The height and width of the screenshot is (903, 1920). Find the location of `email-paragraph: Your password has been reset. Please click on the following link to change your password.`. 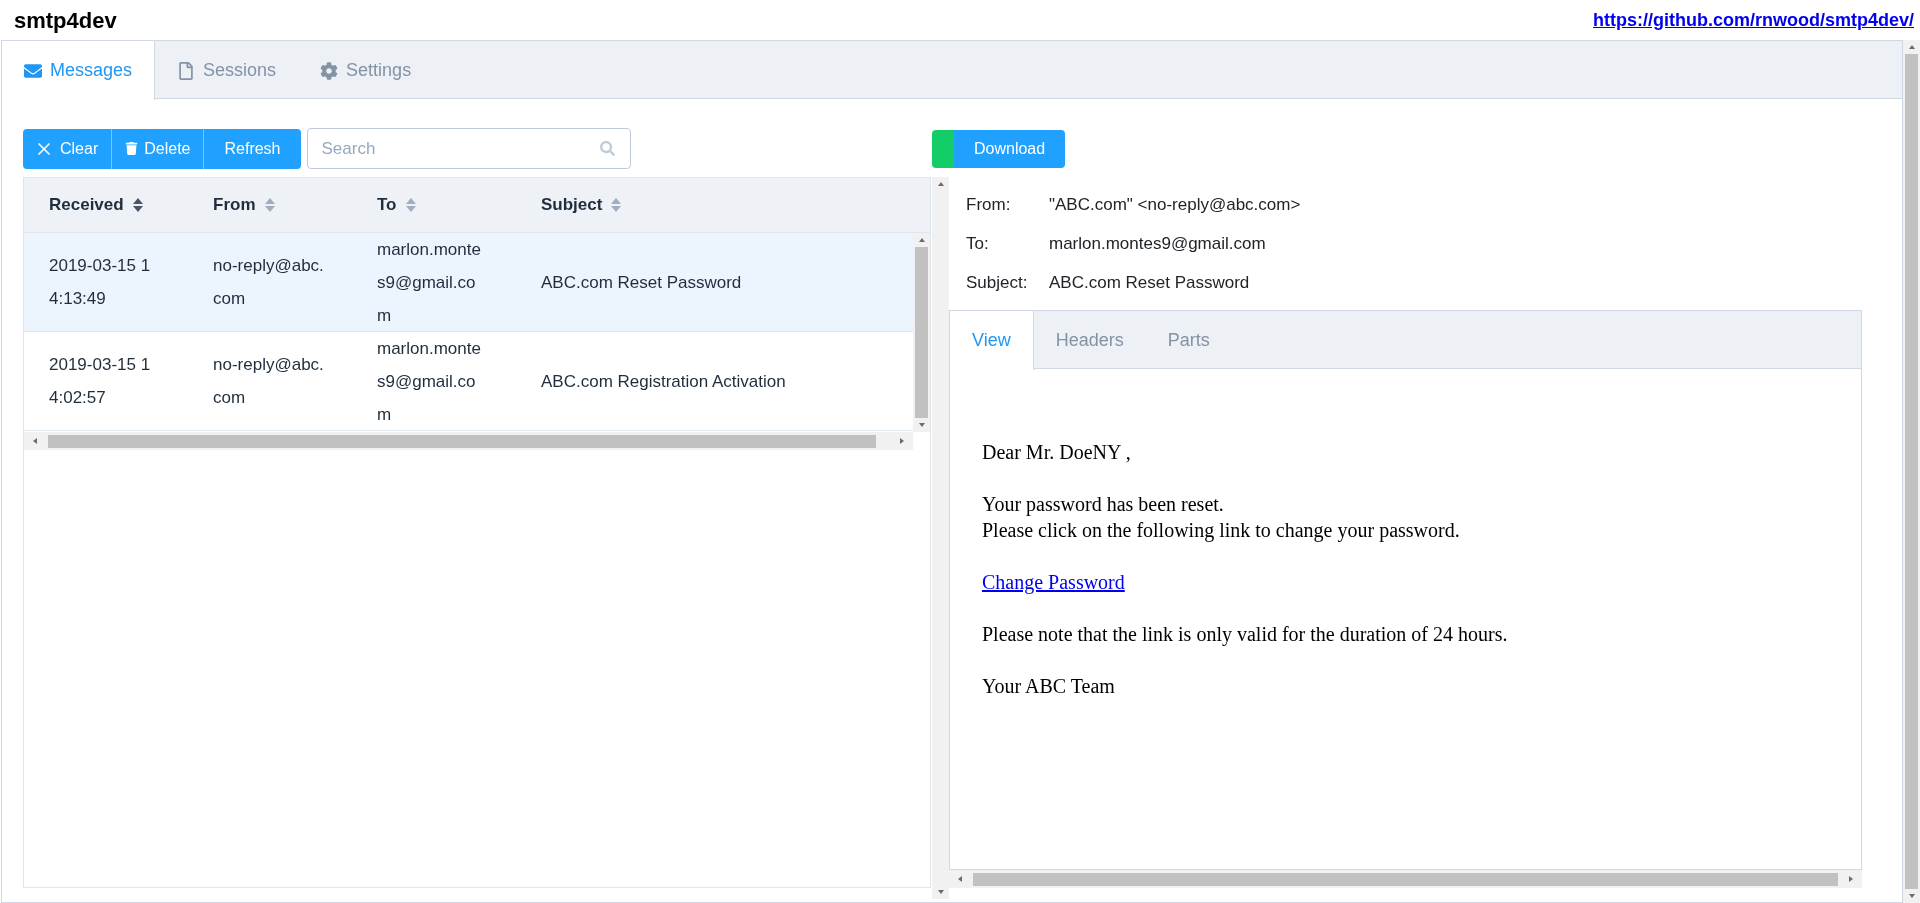

email-paragraph: Your password has been reset. Please click on the following link to change your password. is located at coordinates (1221, 517).